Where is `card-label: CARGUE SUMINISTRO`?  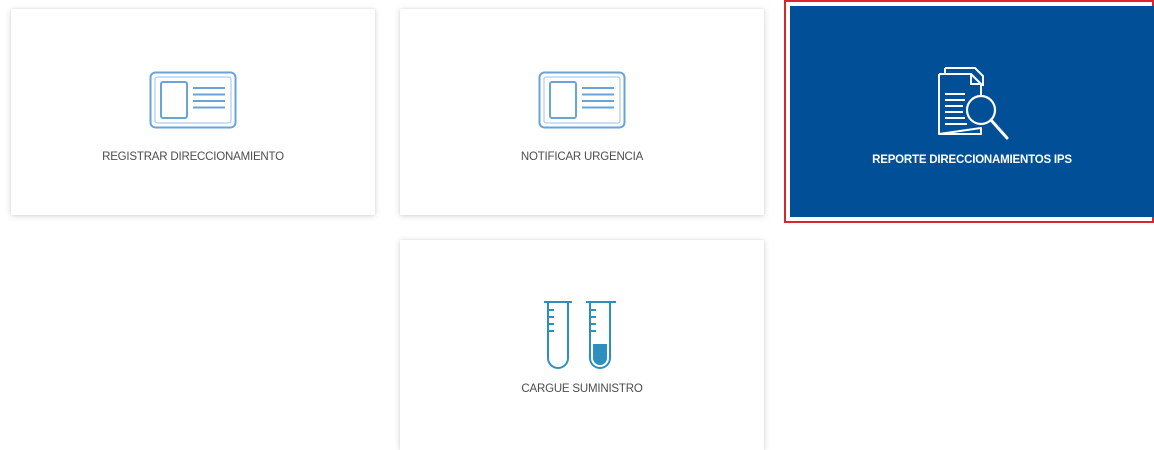
card-label: CARGUE SUMINISTRO is located at coordinates (582, 389).